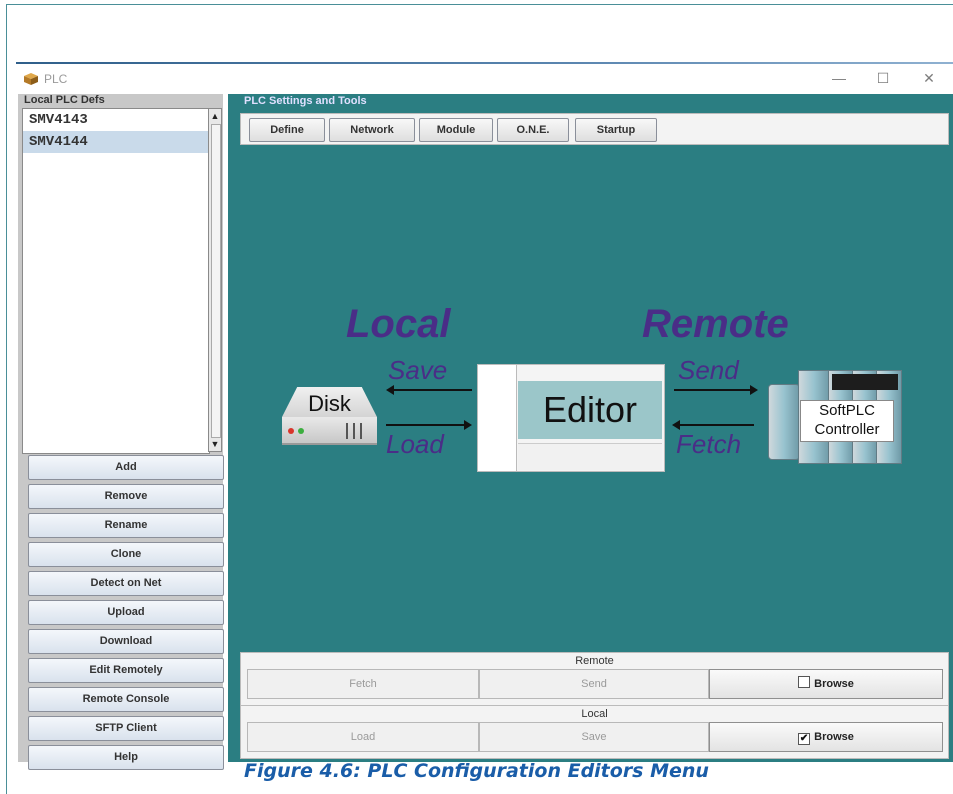  What do you see at coordinates (716, 390) in the screenshot?
I see `send-arrow` at bounding box center [716, 390].